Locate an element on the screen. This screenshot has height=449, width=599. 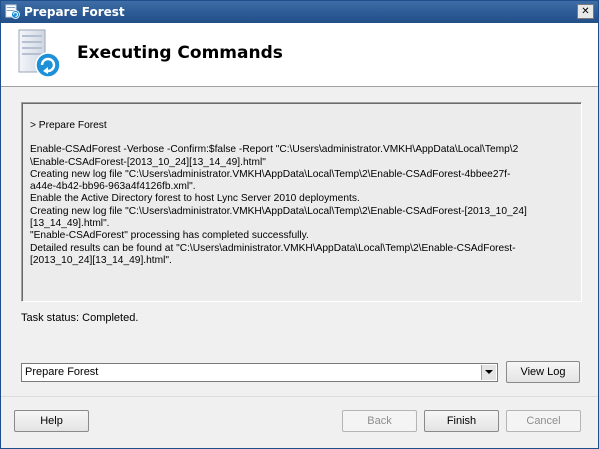
title-bar: Prepare Forest ✕ is located at coordinates (299, 12).